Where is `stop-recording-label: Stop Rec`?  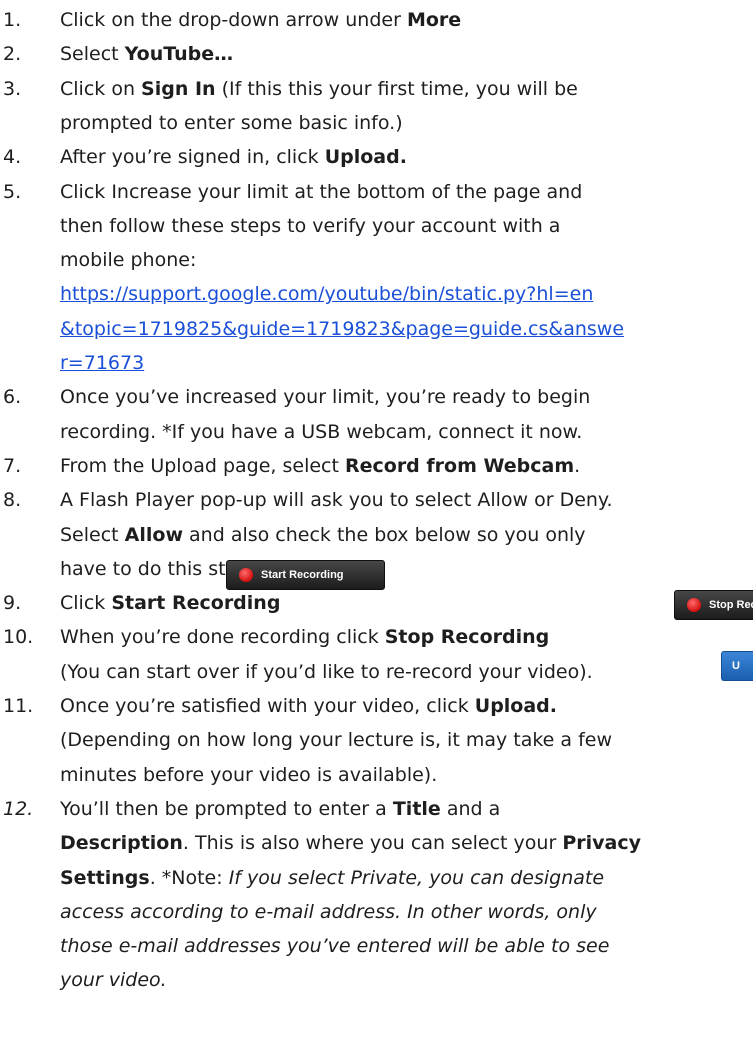 stop-recording-label: Stop Rec is located at coordinates (731, 605).